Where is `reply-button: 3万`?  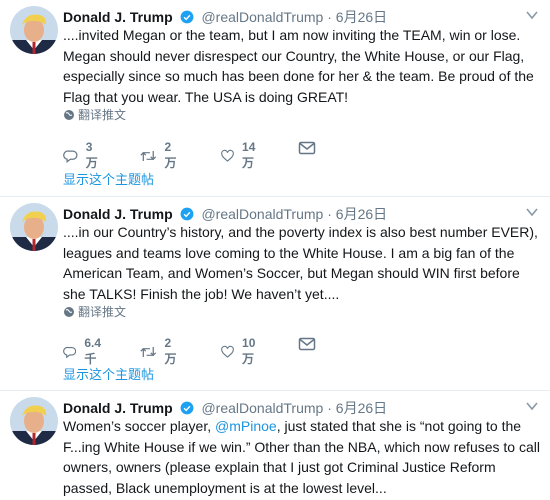 reply-button: 3万 is located at coordinates (82, 155).